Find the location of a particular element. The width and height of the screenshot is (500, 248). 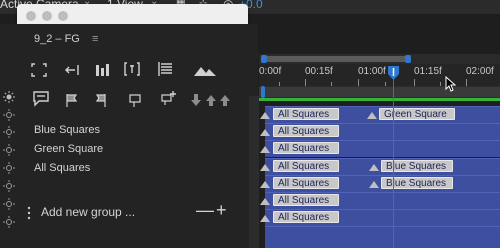

new-group-speech-icon is located at coordinates (41, 99).